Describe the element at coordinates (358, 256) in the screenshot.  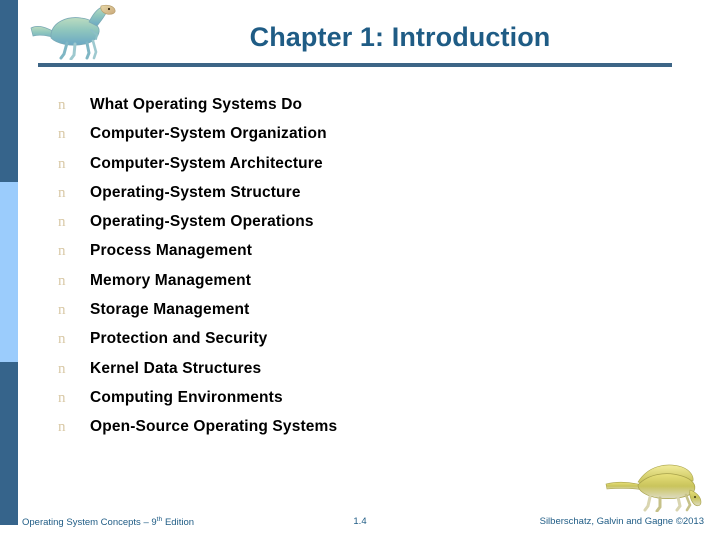
I see `list-item: n Process Management` at that location.